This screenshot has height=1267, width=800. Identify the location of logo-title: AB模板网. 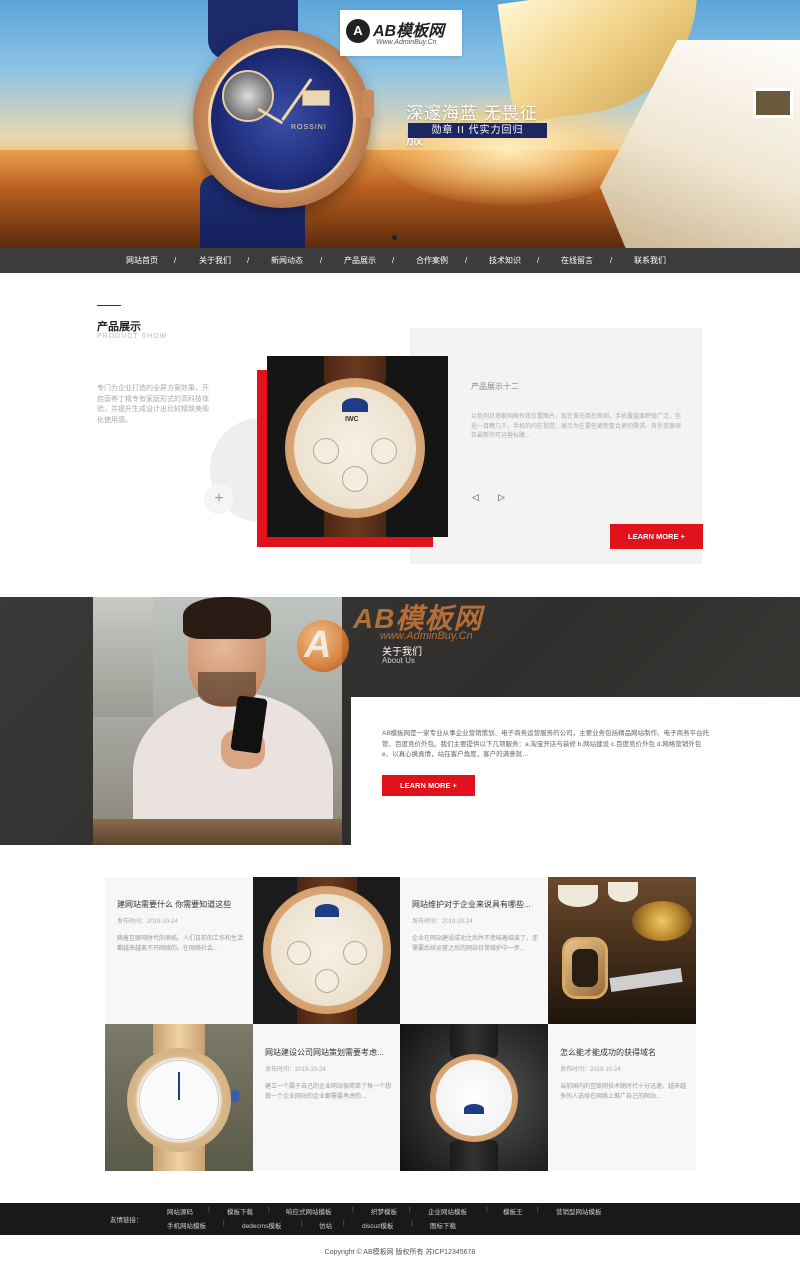
(409, 31).